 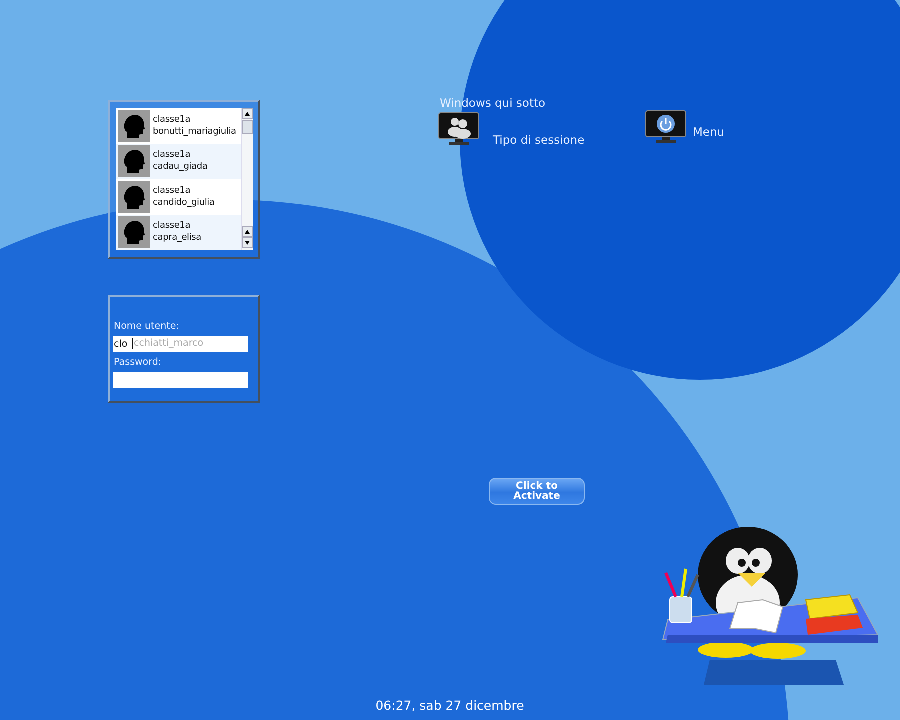 What do you see at coordinates (194, 132) in the screenshot?
I see `user-name: bonutti_mariagiulia` at bounding box center [194, 132].